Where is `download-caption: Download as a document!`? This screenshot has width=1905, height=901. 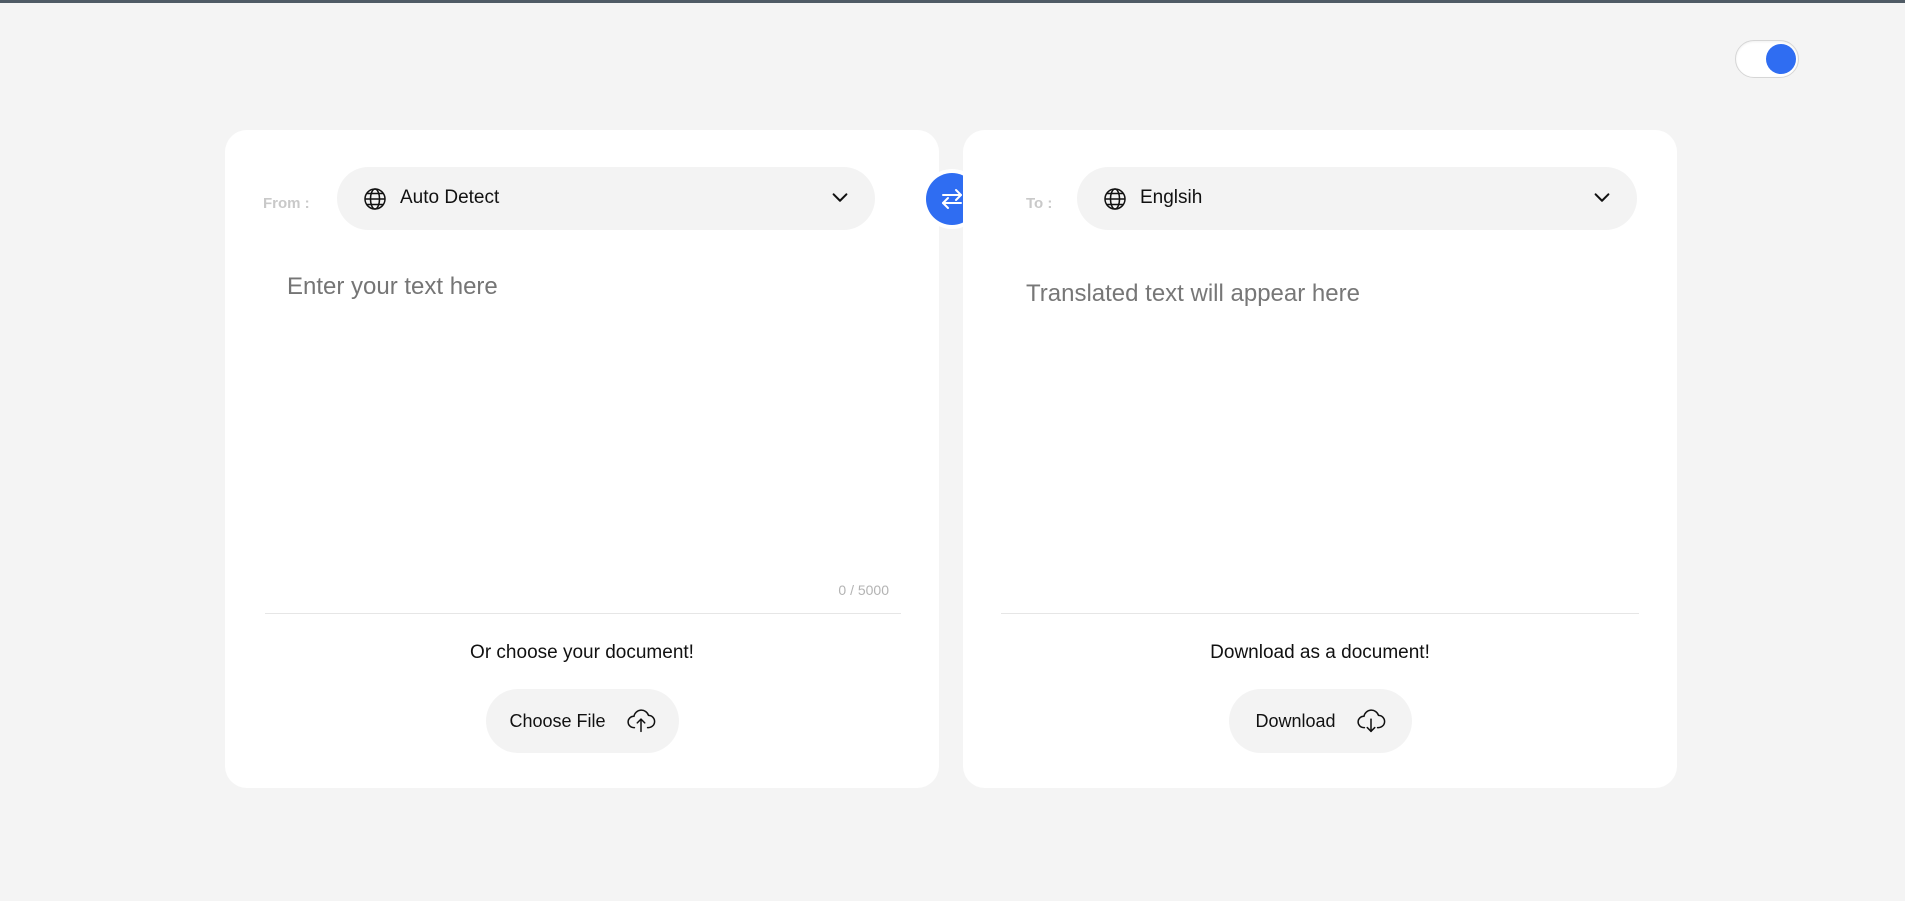
download-caption: Download as a document! is located at coordinates (1320, 652).